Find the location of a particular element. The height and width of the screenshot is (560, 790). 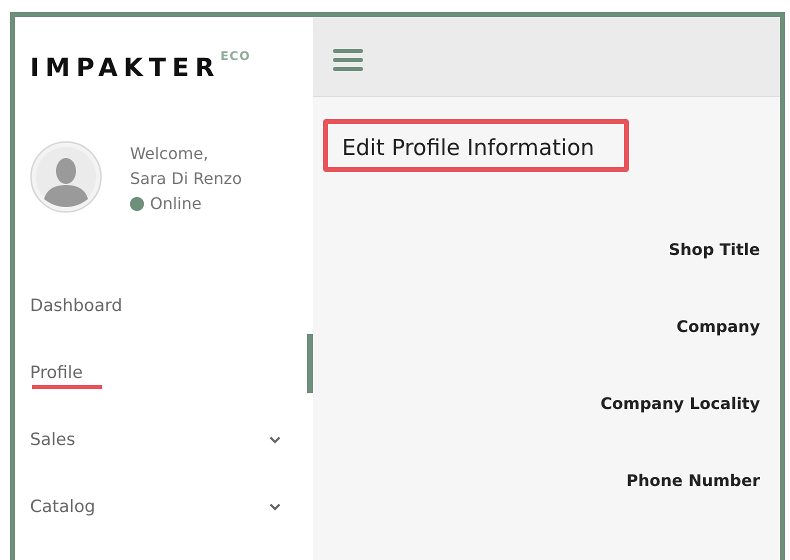

scroll-indicator is located at coordinates (310, 363).